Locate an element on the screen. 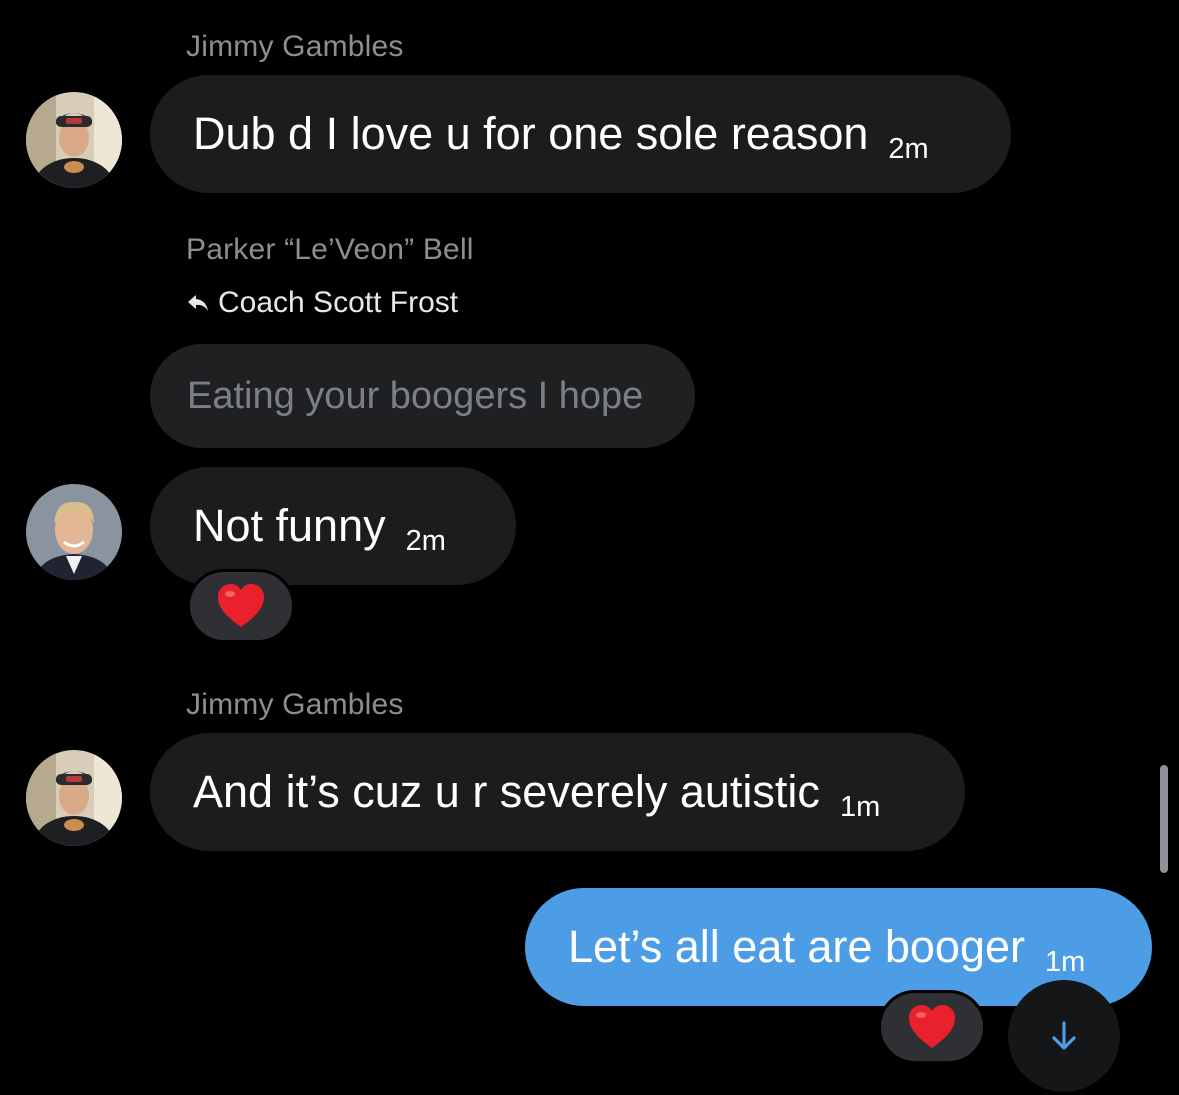  message-bubble: Dub d I love u for one sole reason 2m is located at coordinates (580, 134).